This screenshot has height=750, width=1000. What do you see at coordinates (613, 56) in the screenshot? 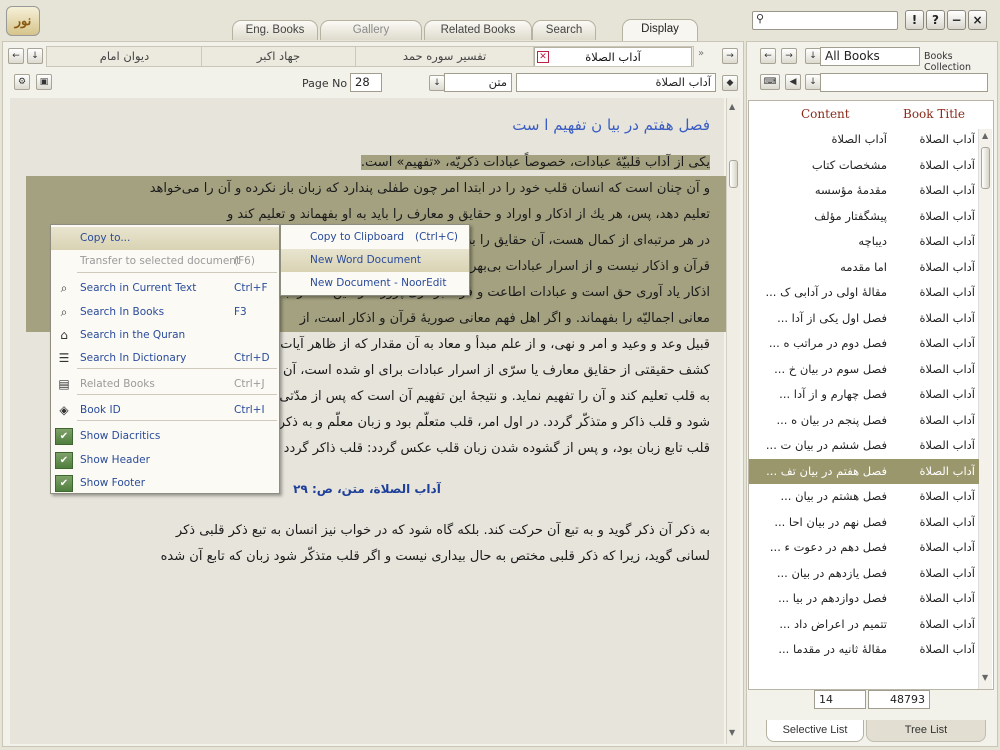
I see `doc-tab-adab-active: آداب الصلاة` at bounding box center [613, 56].